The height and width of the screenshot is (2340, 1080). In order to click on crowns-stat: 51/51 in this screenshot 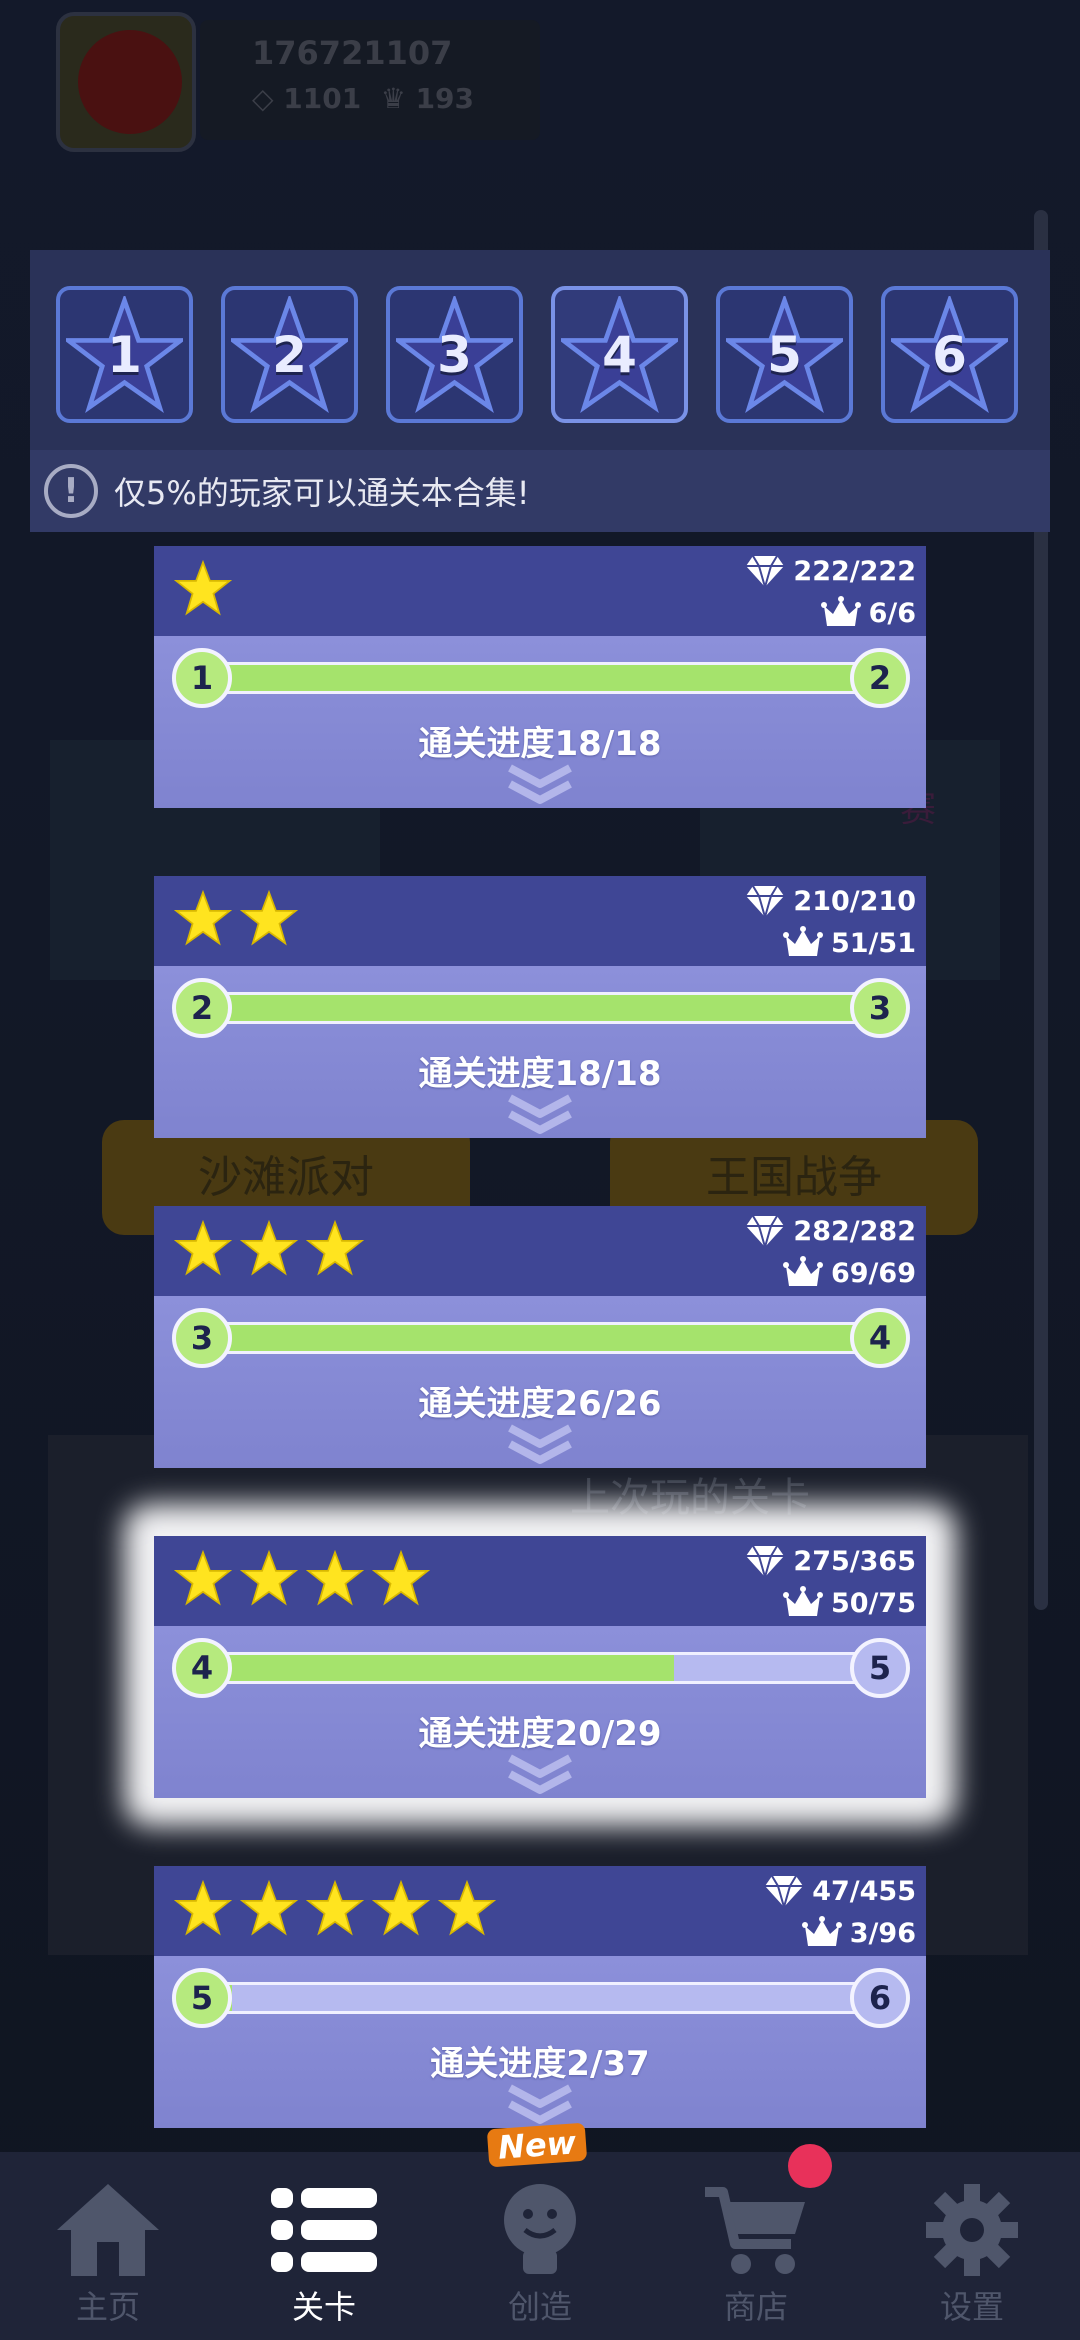, I will do `click(849, 943)`.